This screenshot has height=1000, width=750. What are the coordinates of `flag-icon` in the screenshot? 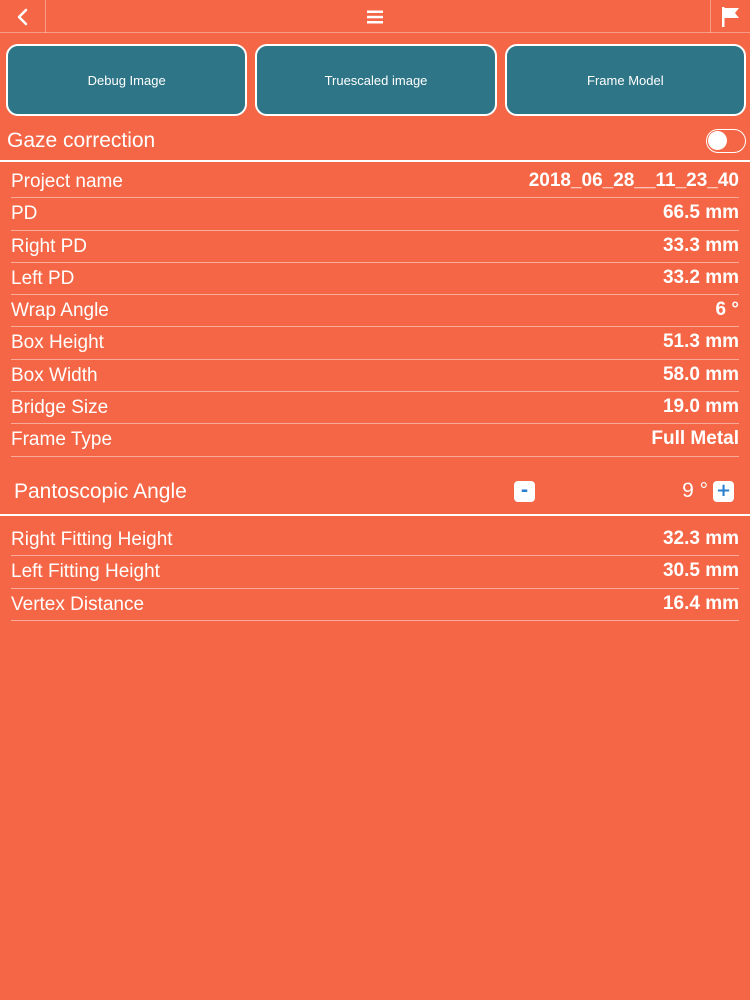 It's located at (730, 16).